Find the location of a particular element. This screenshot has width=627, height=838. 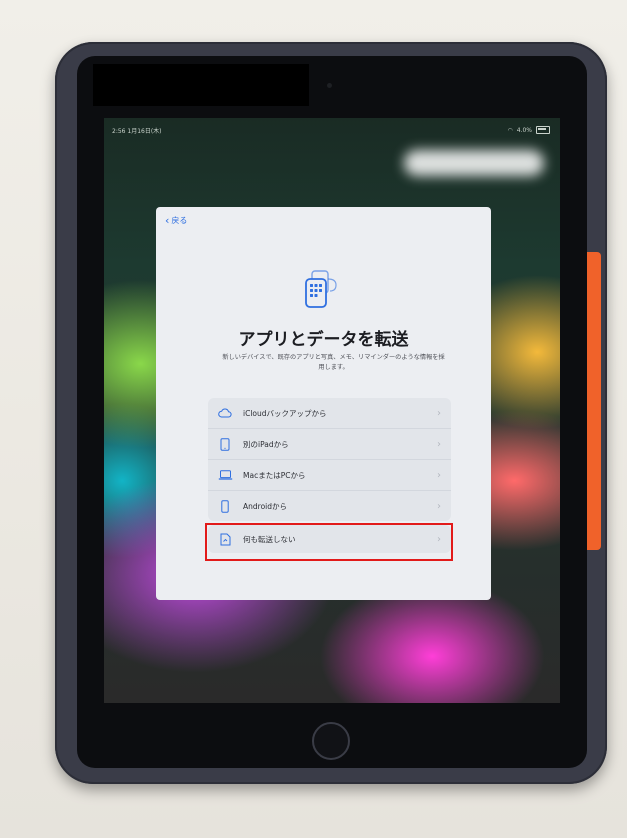

laptop-icon is located at coordinates (225, 475).